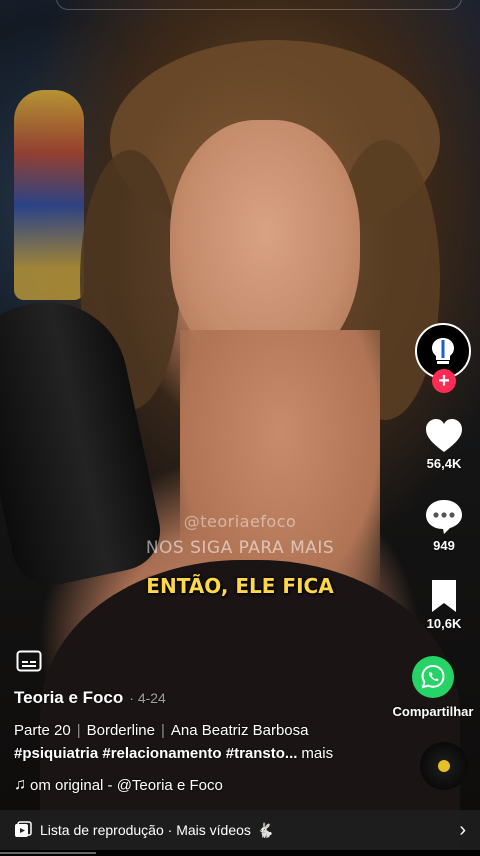  Describe the element at coordinates (444, 517) in the screenshot. I see `comment-icon` at that location.